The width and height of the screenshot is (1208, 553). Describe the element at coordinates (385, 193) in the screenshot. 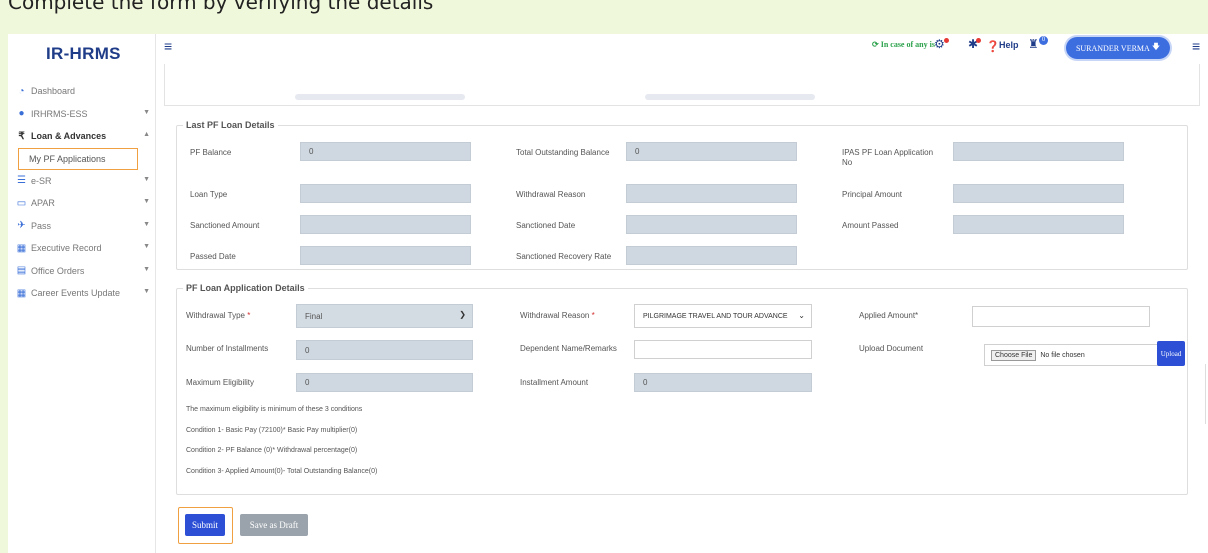

I see `loan-type-field` at that location.